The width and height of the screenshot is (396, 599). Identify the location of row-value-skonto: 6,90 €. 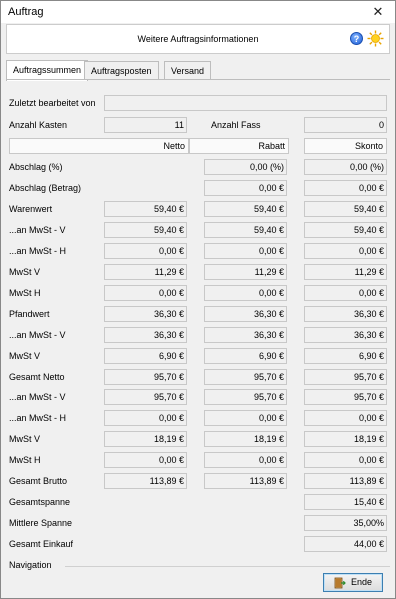
(345, 356).